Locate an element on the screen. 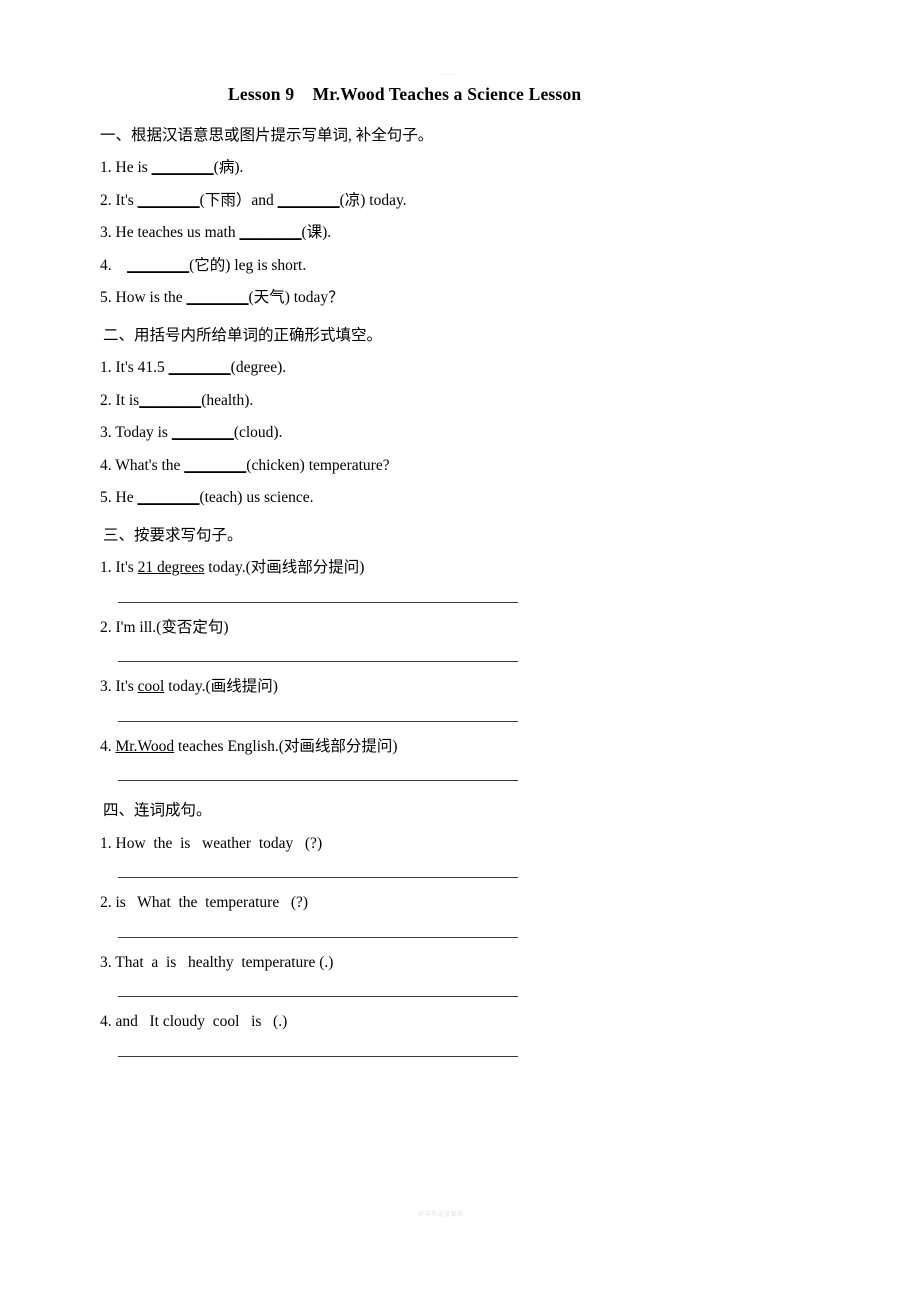 The height and width of the screenshot is (1302, 920). rewrite-item: 3. It's cool today.(画线提问) is located at coordinates (450, 700).